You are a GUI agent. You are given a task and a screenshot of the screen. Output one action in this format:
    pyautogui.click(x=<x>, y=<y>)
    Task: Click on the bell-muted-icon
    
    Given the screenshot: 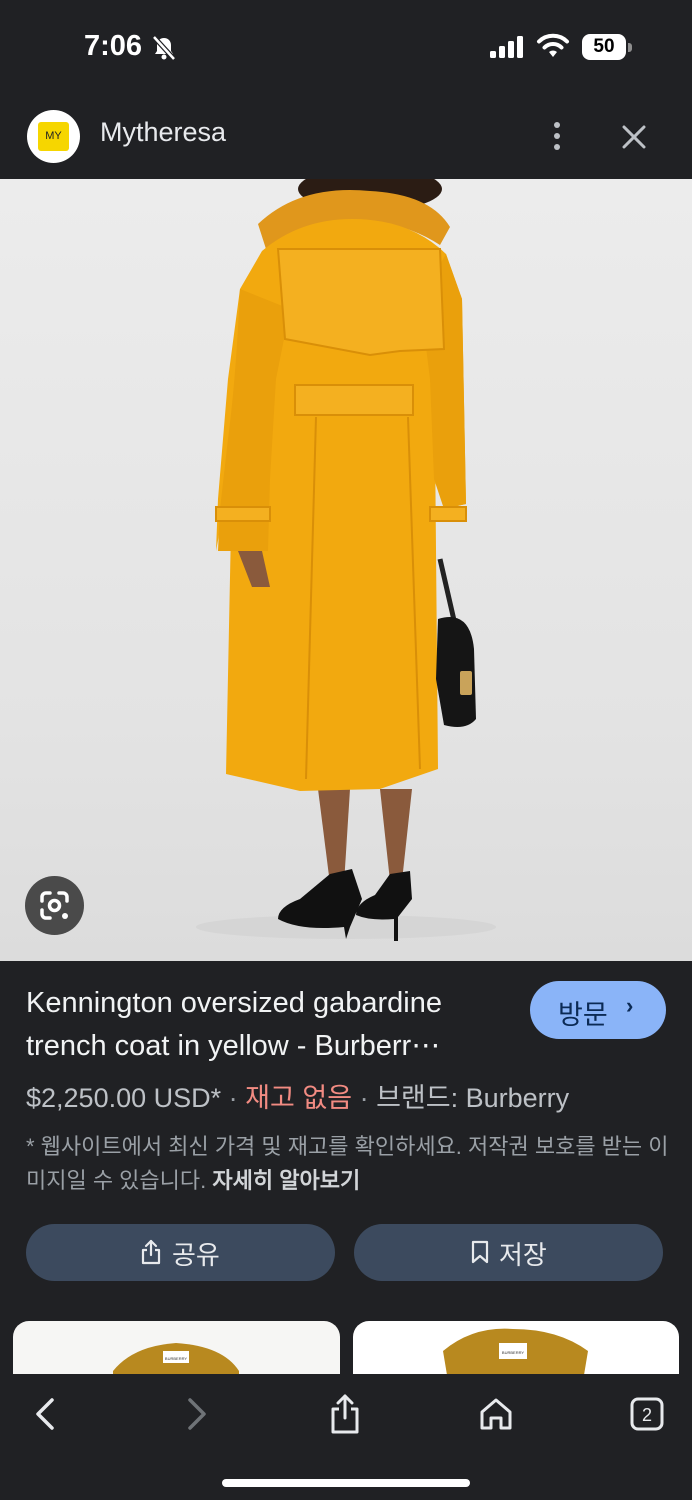 What is the action you would take?
    pyautogui.click(x=164, y=48)
    